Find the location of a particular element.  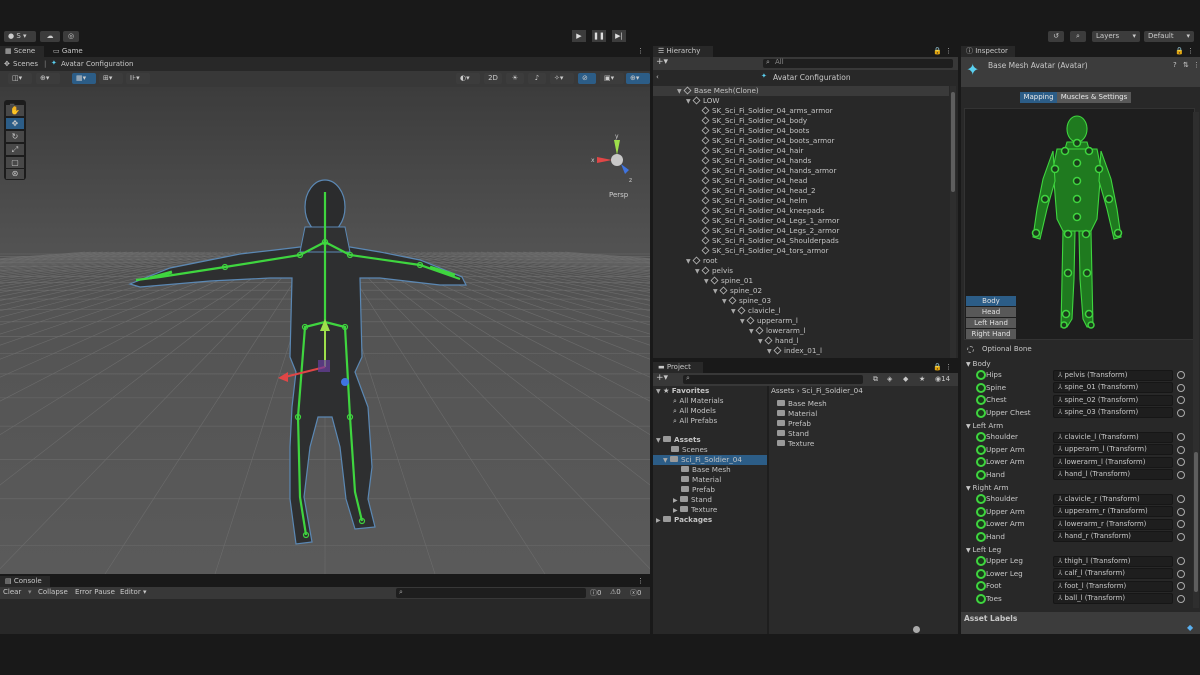

audio-toggle: ♪ is located at coordinates (537, 78).